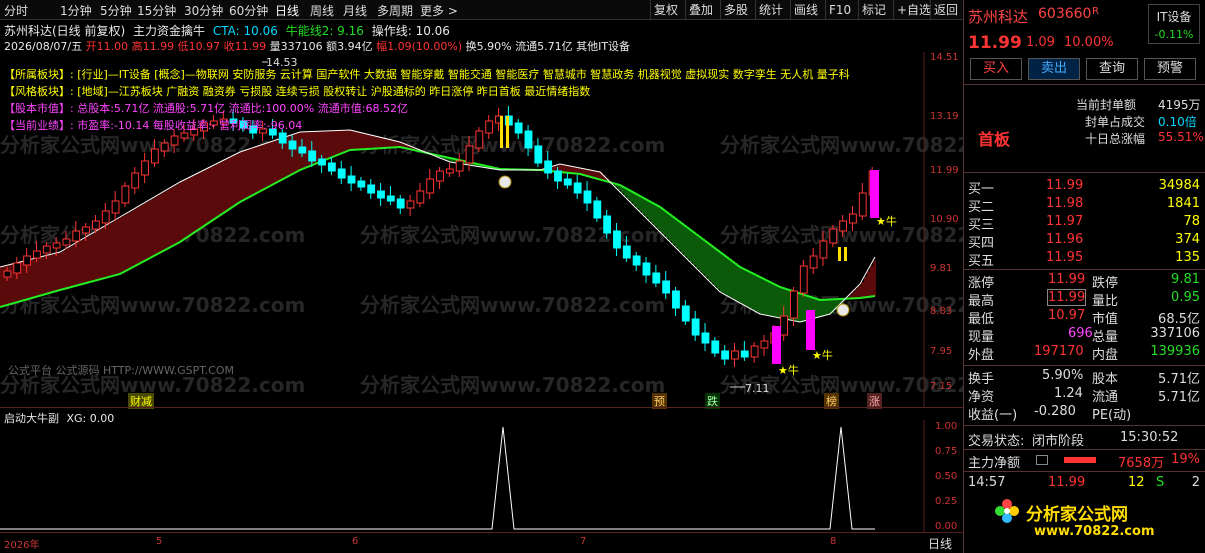  Describe the element at coordinates (169, 31) in the screenshot. I see `indicator-name: 主力资金擒牛` at that location.